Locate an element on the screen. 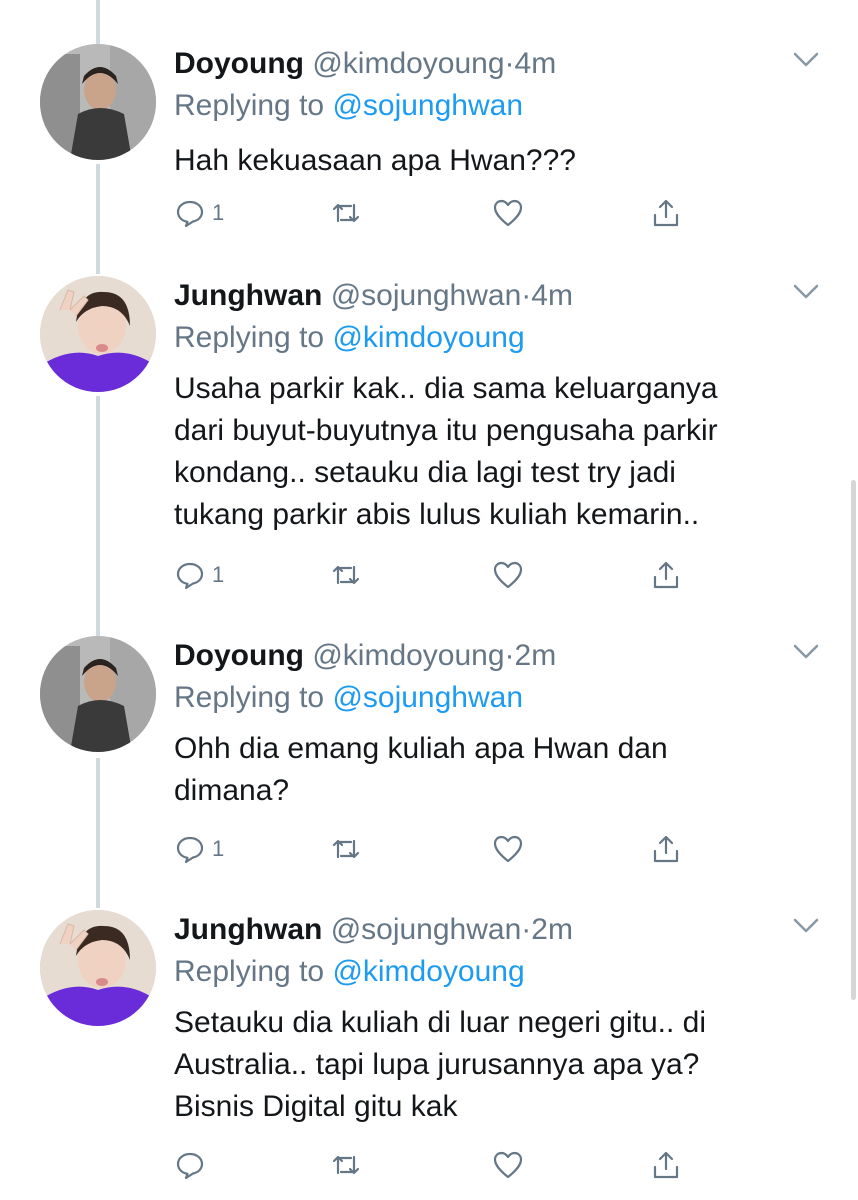  tweet-text-line: dimana? is located at coordinates (232, 790).